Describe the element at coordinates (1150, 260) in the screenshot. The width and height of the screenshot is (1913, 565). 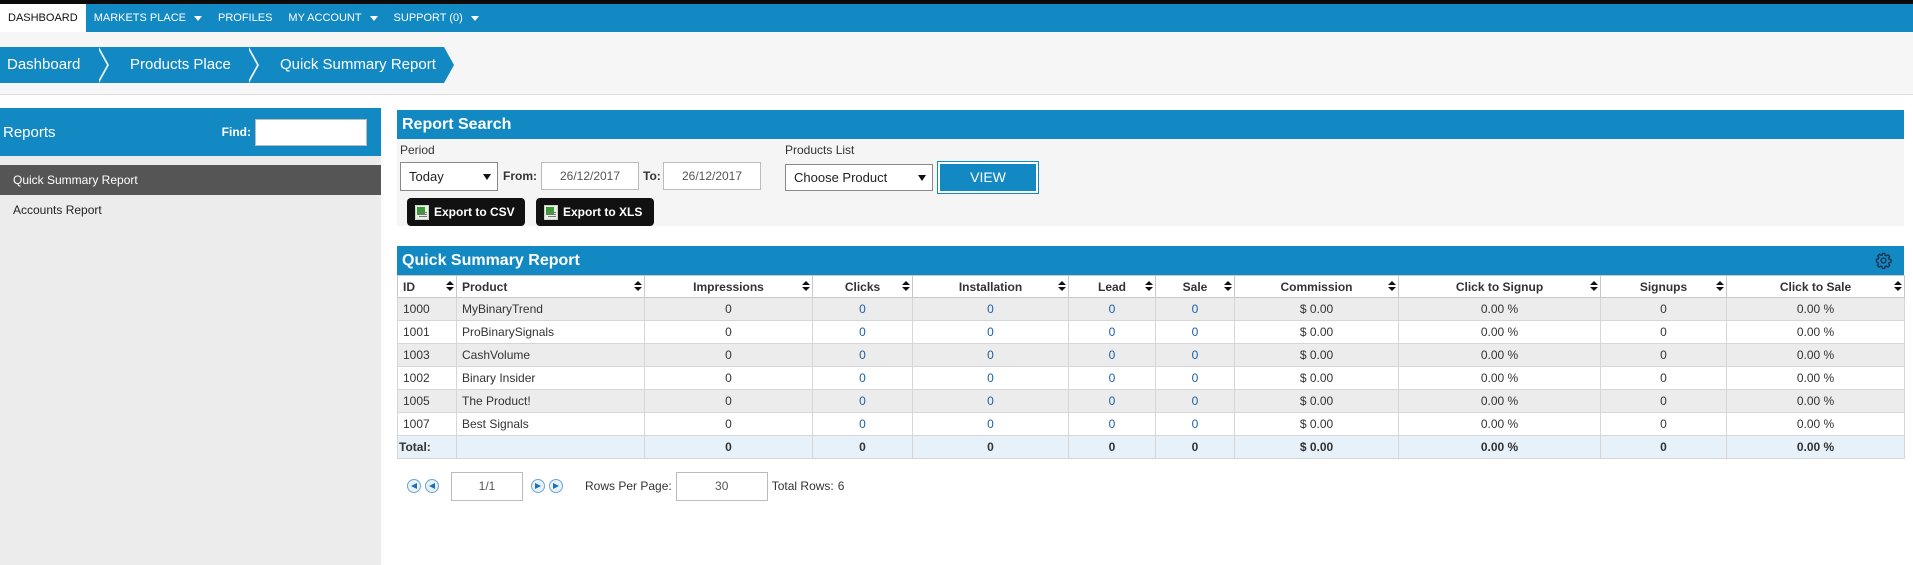
I see `quick-summary-header: Quick Summary Report` at that location.